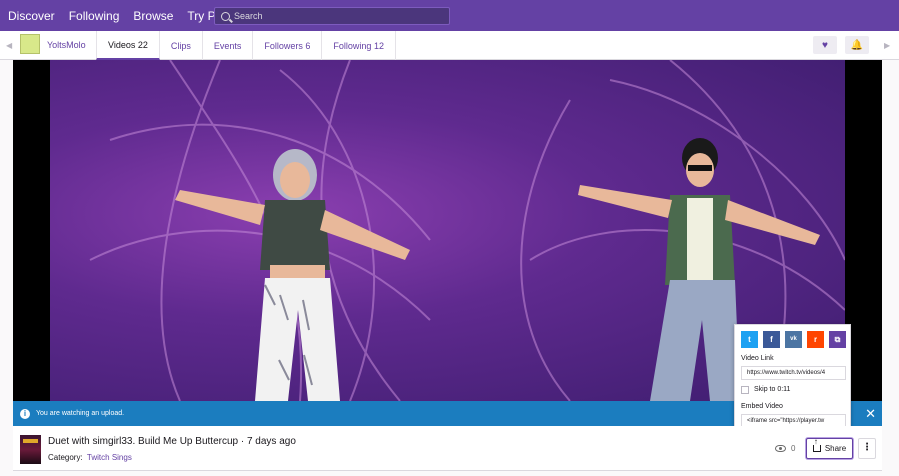  Describe the element at coordinates (109, 457) in the screenshot. I see `category-link: Twitch Sings` at that location.